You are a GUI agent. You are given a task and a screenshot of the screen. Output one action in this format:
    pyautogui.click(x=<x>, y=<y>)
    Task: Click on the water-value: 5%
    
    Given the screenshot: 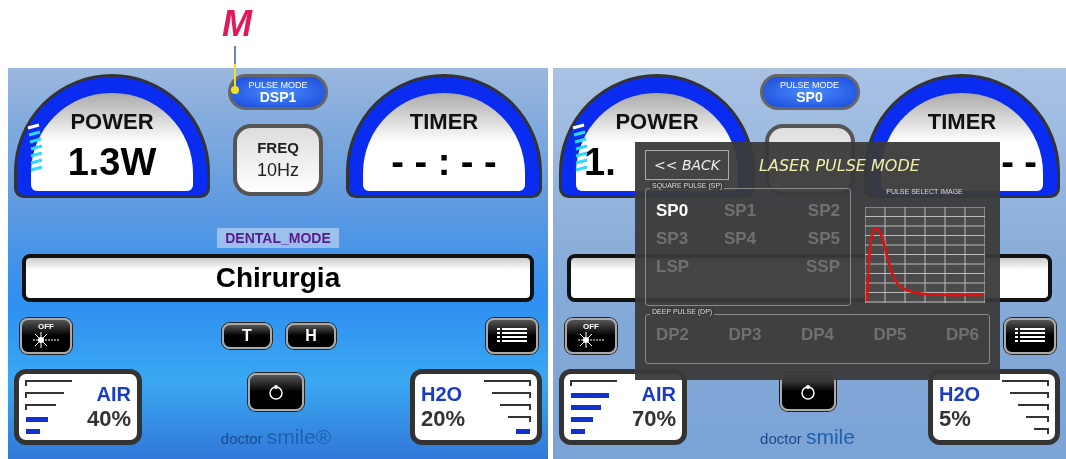 What is the action you would take?
    pyautogui.click(x=955, y=418)
    